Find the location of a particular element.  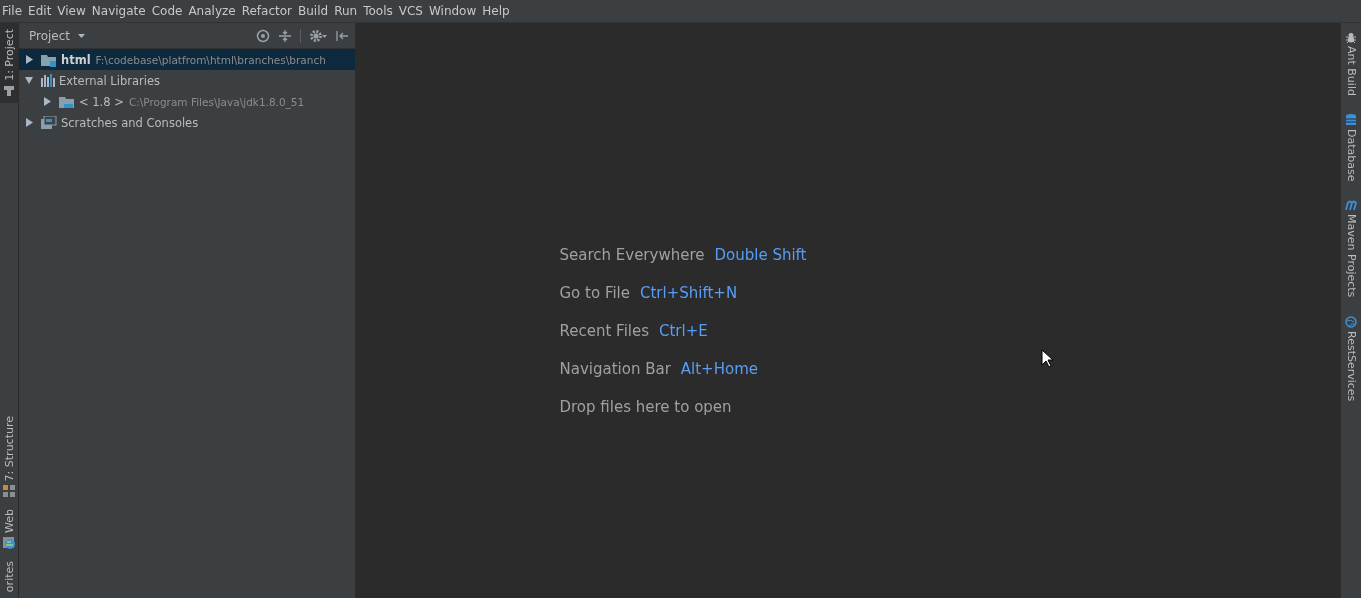

menu-item: Navigate is located at coordinates (121, 11).